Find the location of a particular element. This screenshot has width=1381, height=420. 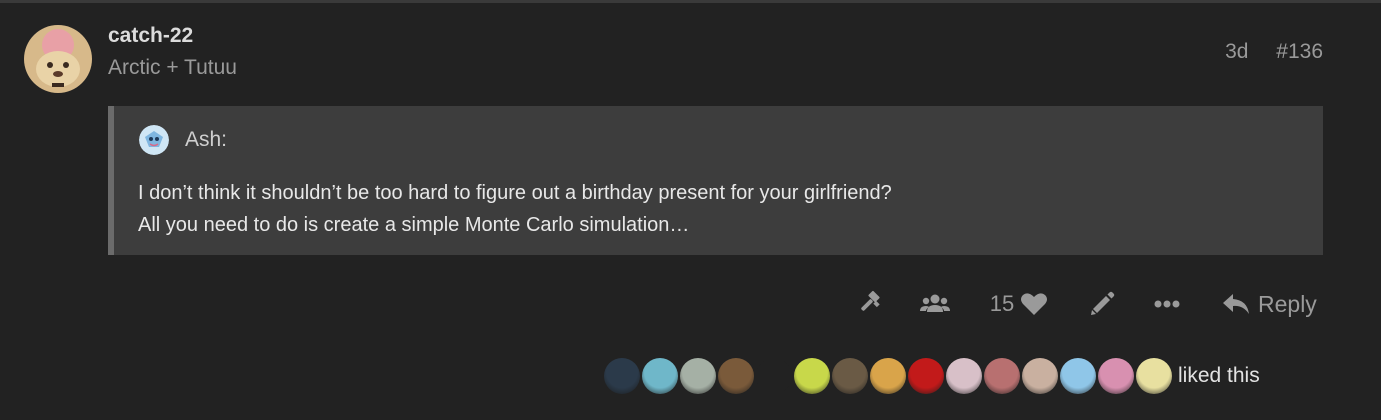

edit-button is located at coordinates (1102, 304).